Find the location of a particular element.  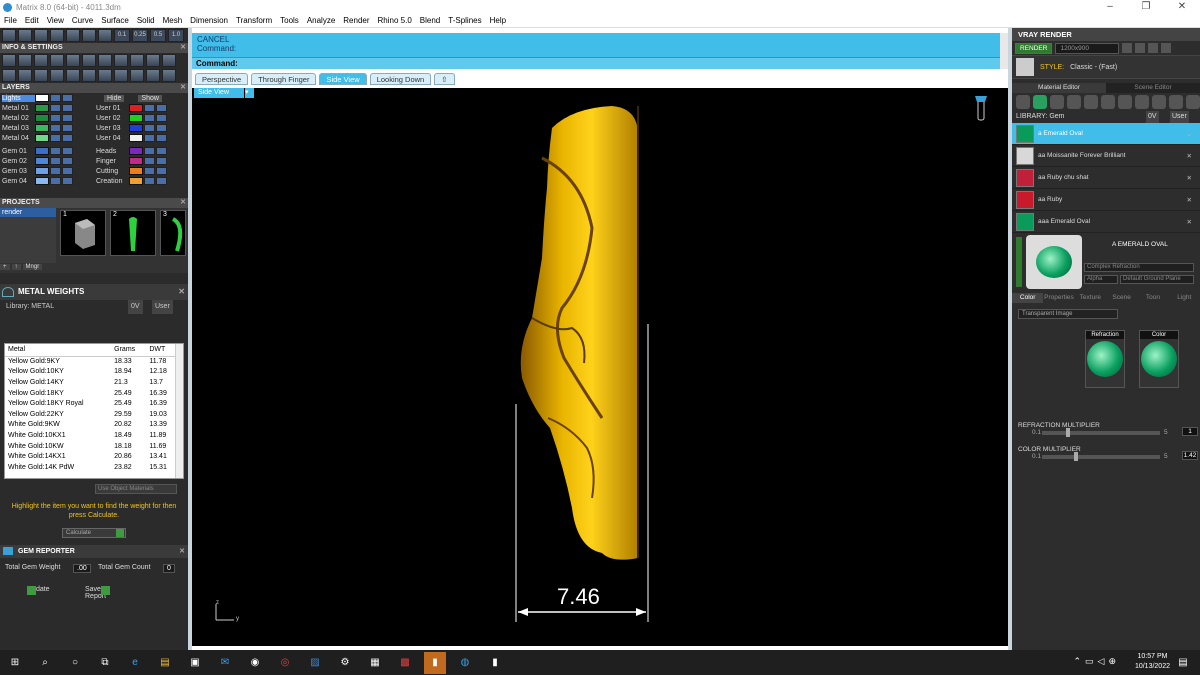

lib-0v-button: 0V is located at coordinates (135, 307).